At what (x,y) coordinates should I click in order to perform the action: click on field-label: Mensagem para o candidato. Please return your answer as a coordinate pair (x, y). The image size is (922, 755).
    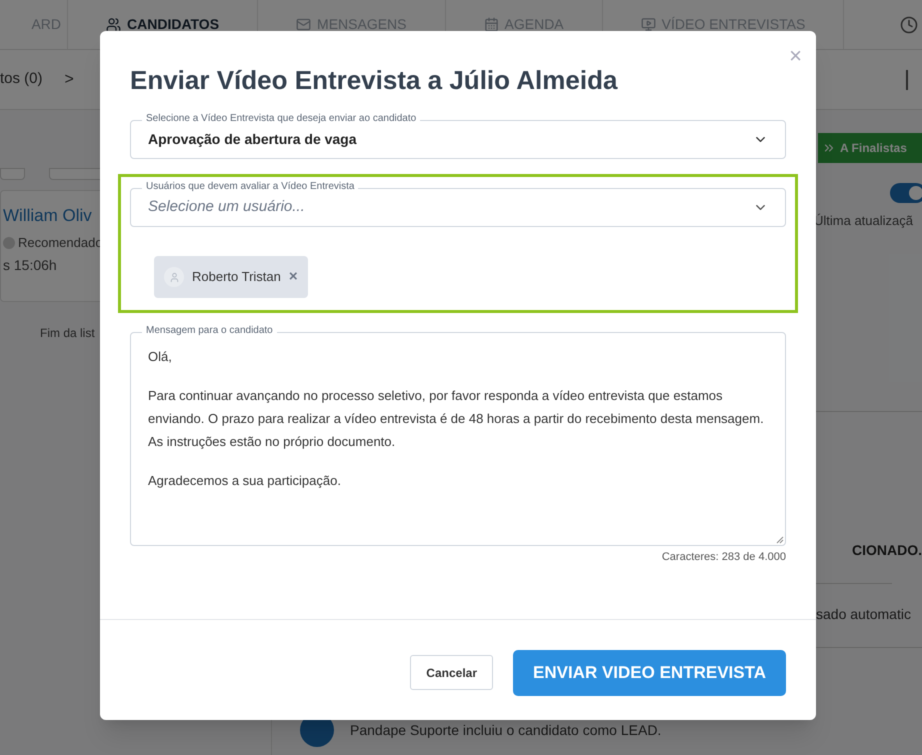
    Looking at the image, I should click on (209, 331).